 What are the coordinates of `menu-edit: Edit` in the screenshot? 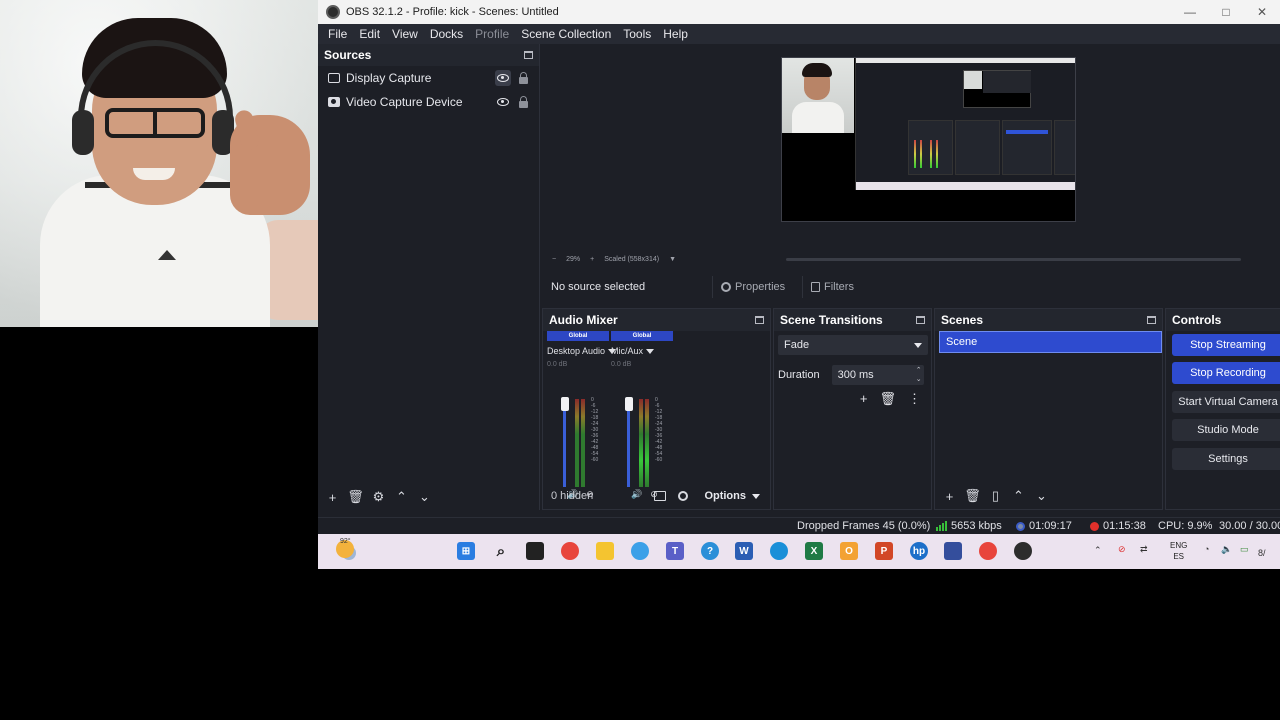 It's located at (369, 34).